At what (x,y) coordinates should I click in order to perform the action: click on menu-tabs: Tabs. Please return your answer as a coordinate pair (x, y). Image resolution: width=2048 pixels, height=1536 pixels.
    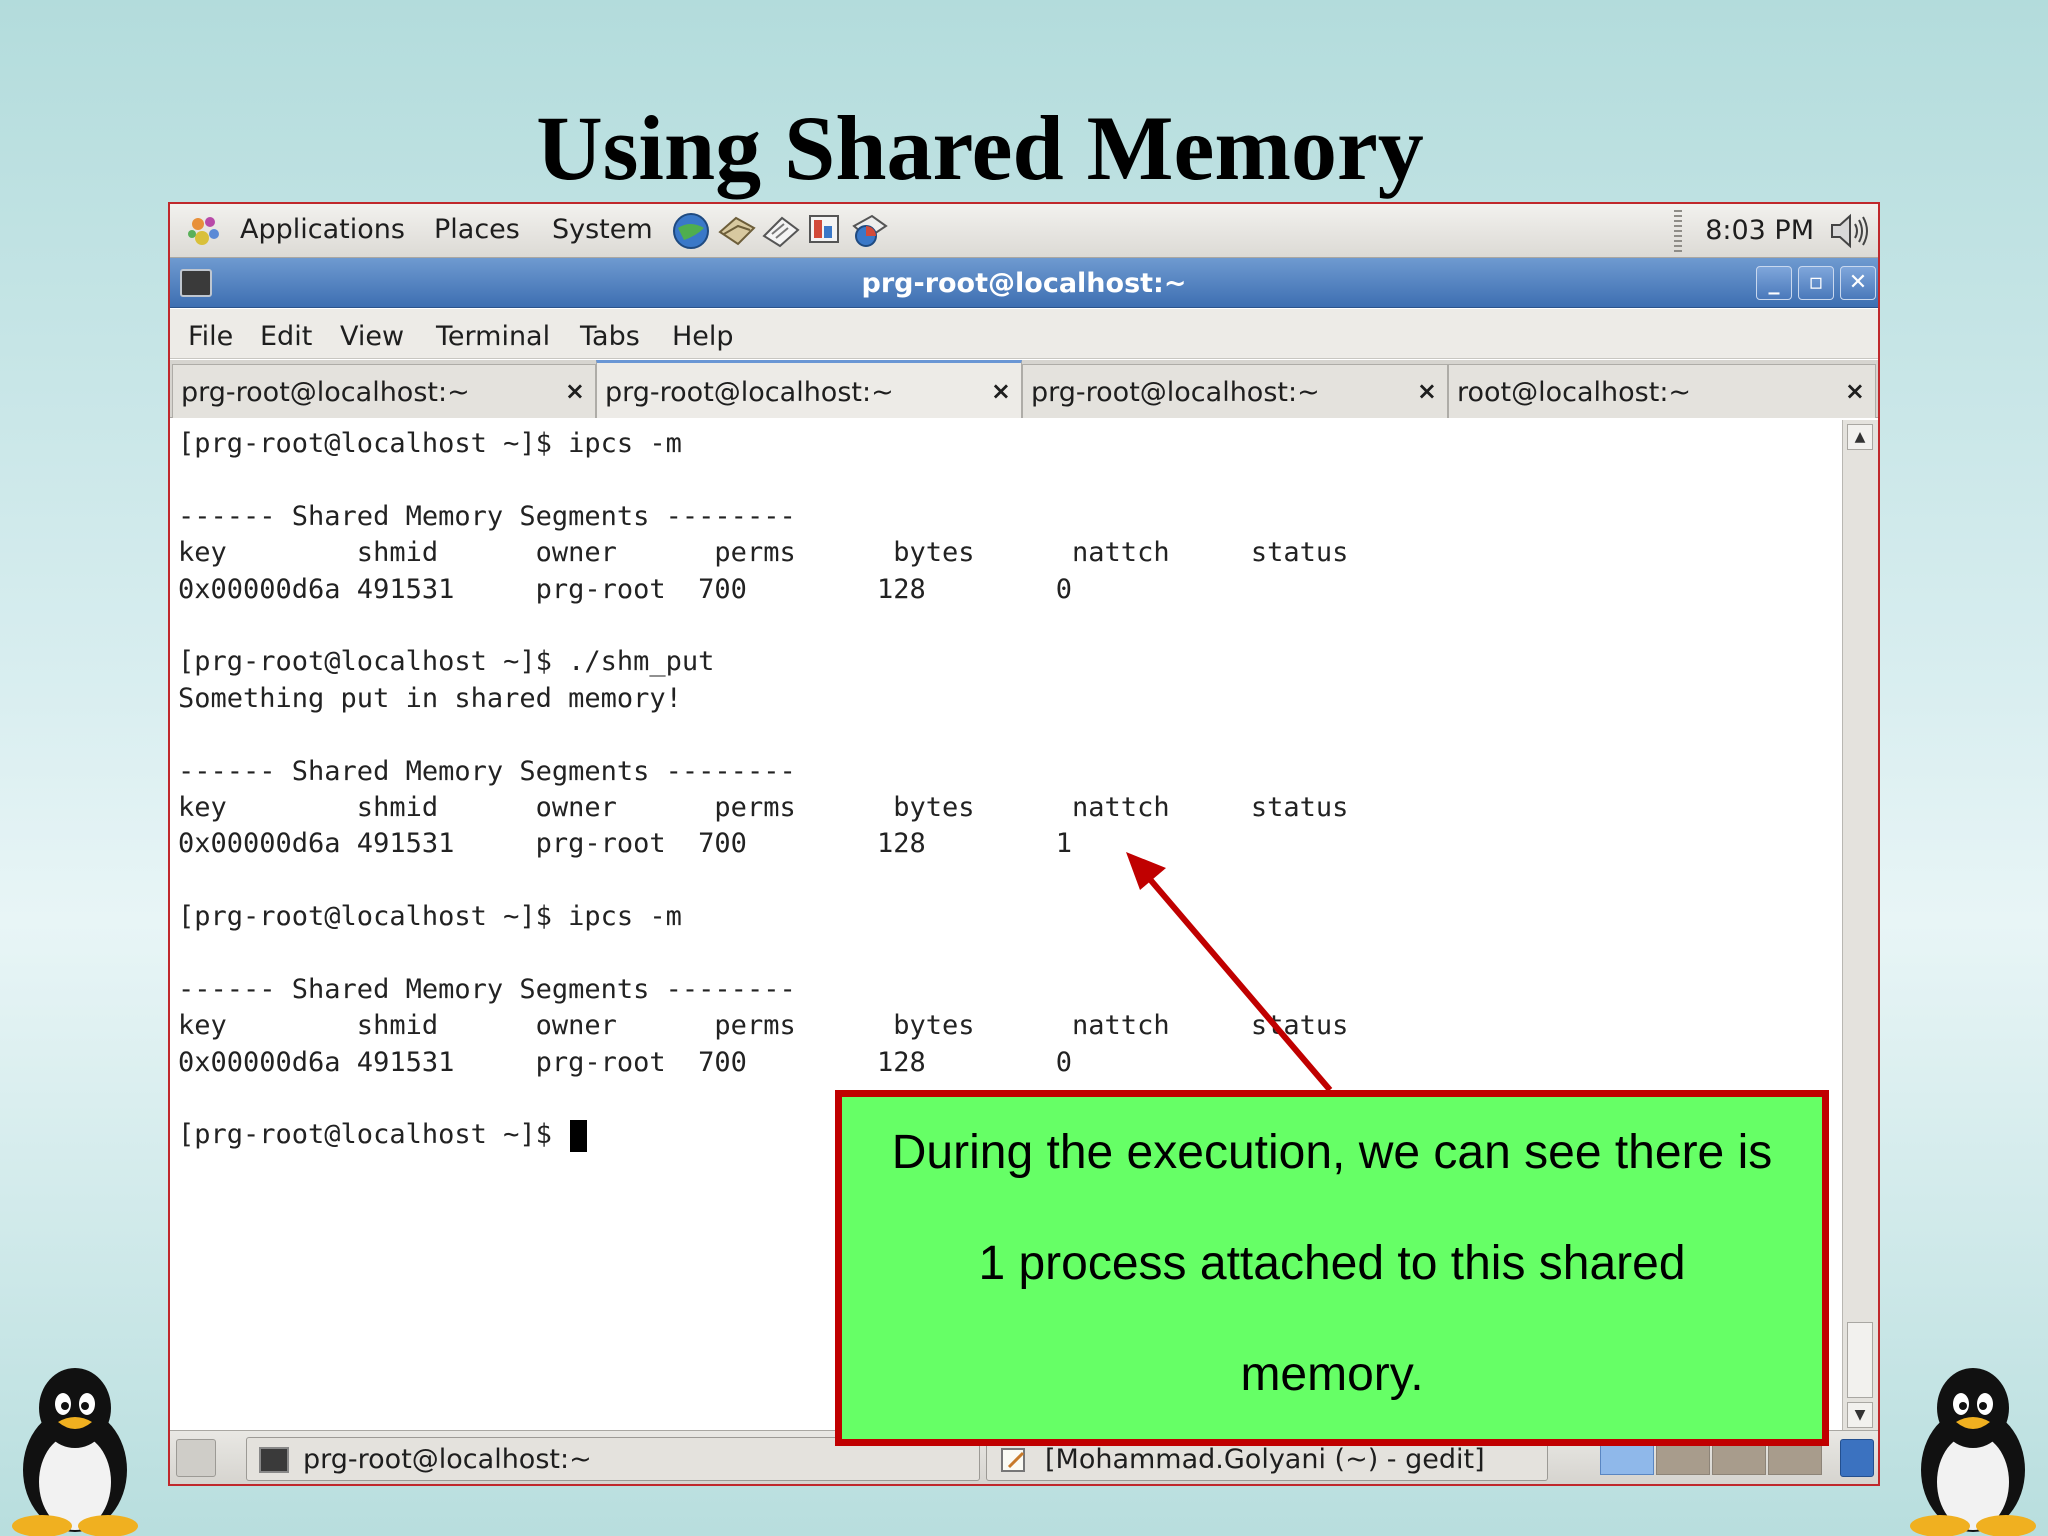
    Looking at the image, I should click on (610, 336).